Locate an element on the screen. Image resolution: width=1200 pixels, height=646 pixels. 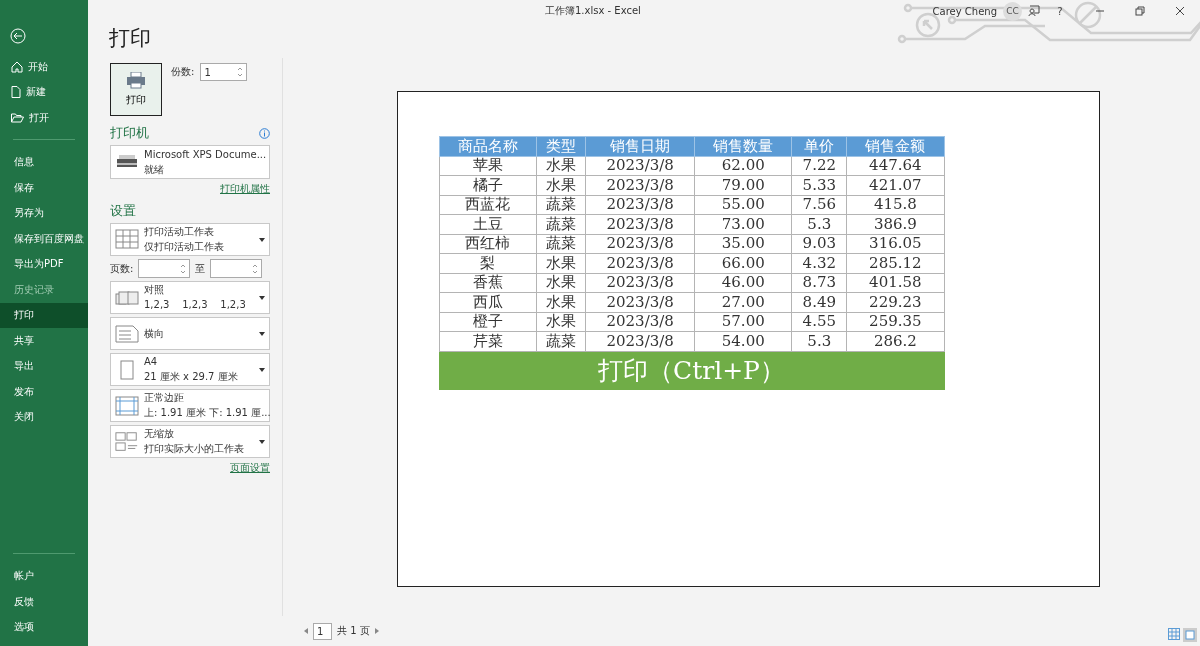
sidebar-item: 打印 is located at coordinates (44, 315).